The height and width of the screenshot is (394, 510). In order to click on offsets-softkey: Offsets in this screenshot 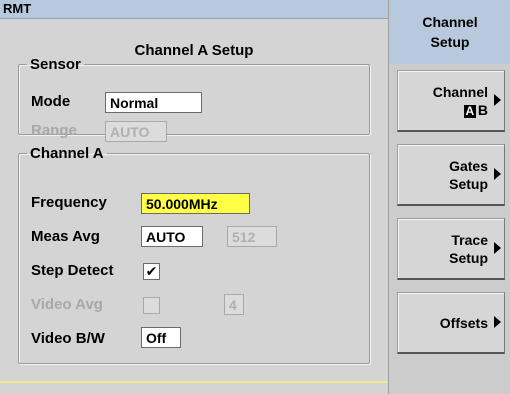, I will do `click(451, 323)`.